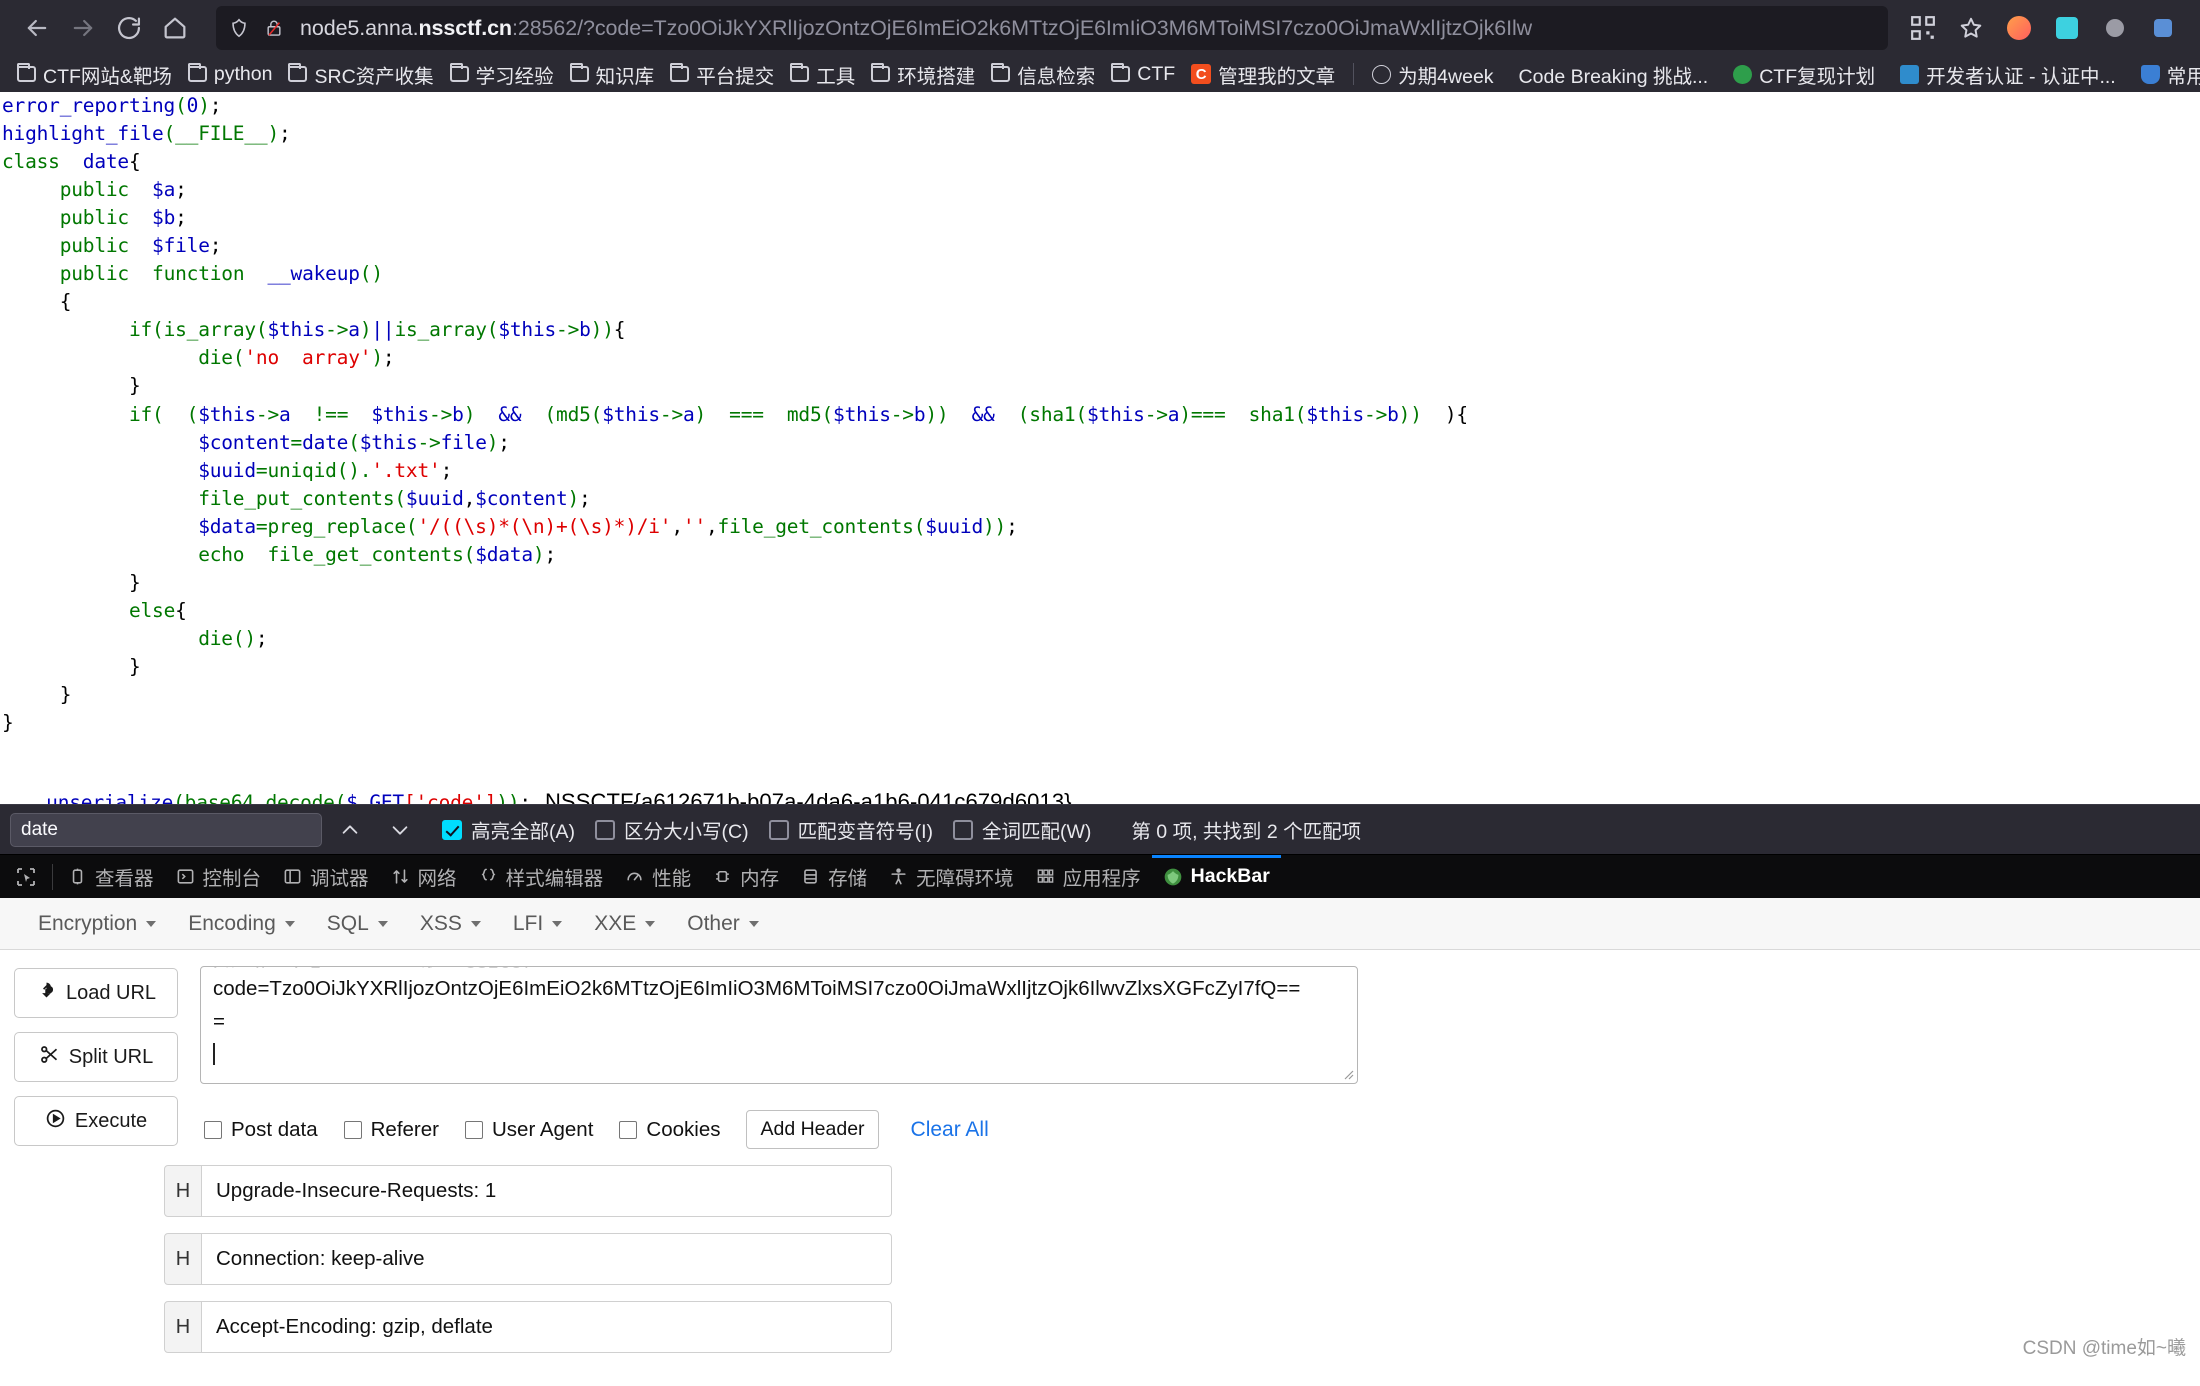  What do you see at coordinates (37, 28) in the screenshot?
I see `back-button` at bounding box center [37, 28].